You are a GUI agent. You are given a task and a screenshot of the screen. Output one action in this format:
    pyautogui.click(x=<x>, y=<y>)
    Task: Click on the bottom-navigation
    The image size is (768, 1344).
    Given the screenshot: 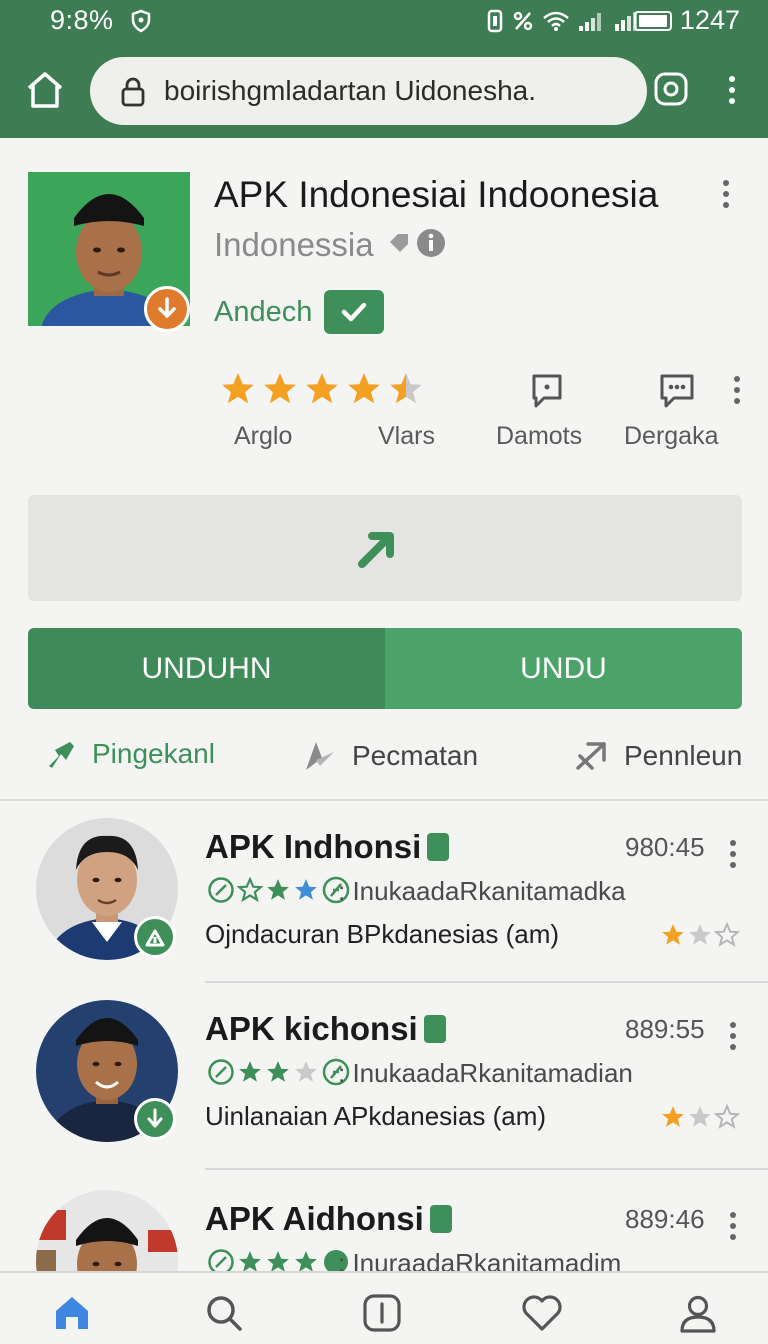 What is the action you would take?
    pyautogui.click(x=384, y=1307)
    